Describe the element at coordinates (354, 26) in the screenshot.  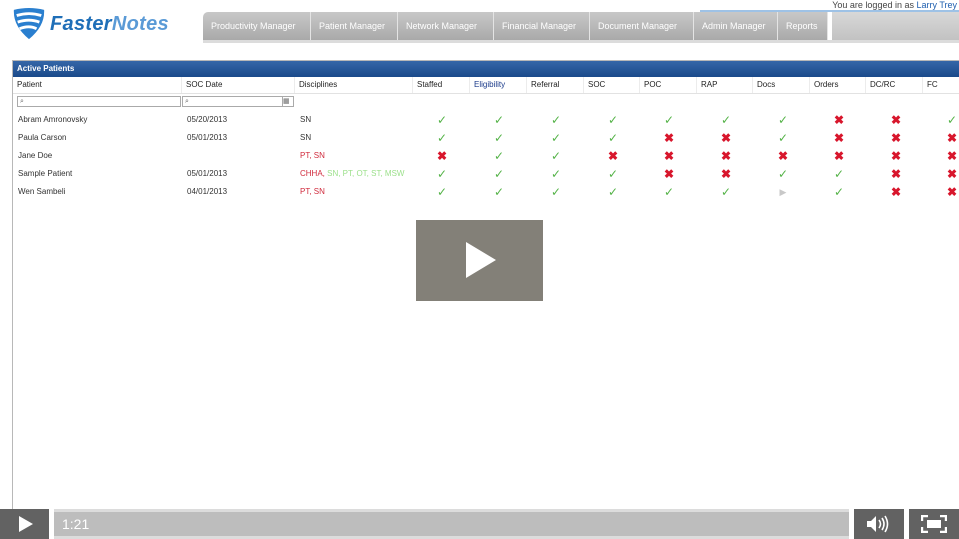
I see `nav-tab-patient-manager: Patient Manager` at that location.